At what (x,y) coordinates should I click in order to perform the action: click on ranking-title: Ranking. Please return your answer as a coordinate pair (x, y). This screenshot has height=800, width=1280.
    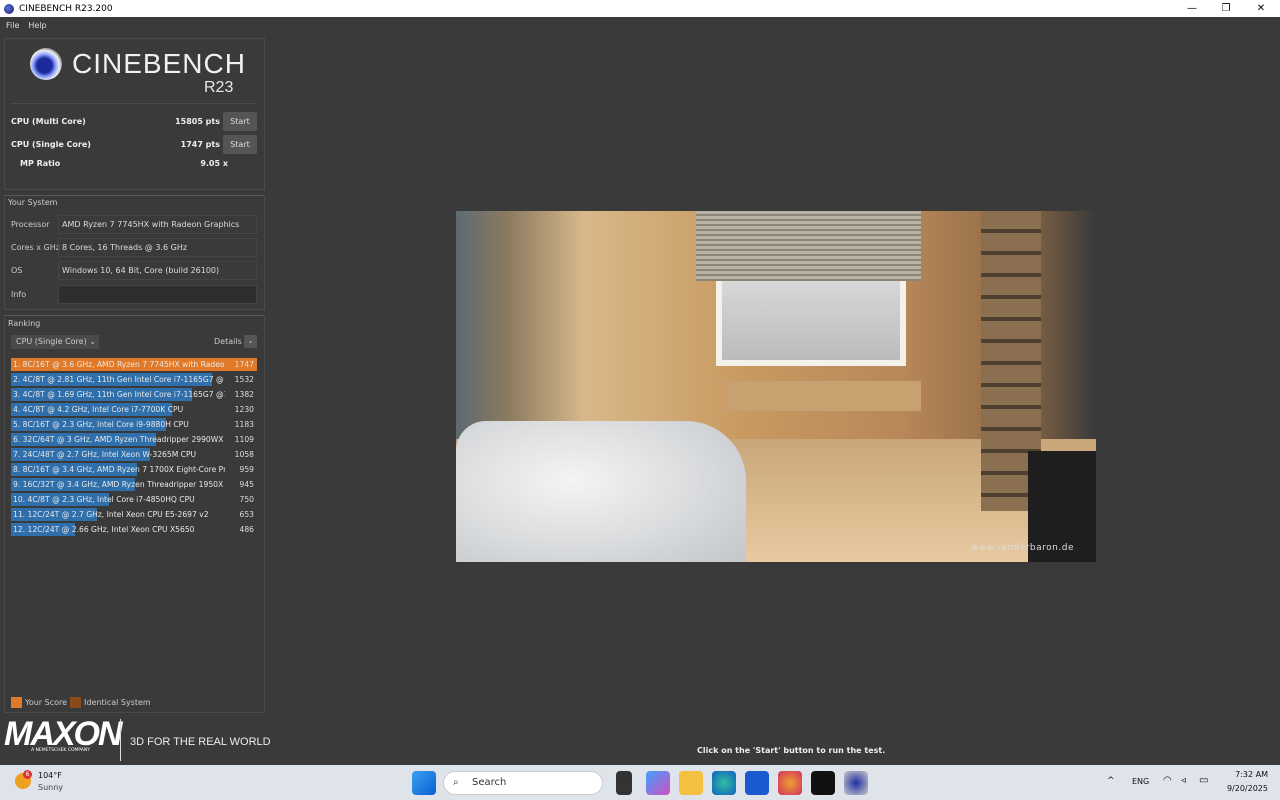
    Looking at the image, I should click on (24, 323).